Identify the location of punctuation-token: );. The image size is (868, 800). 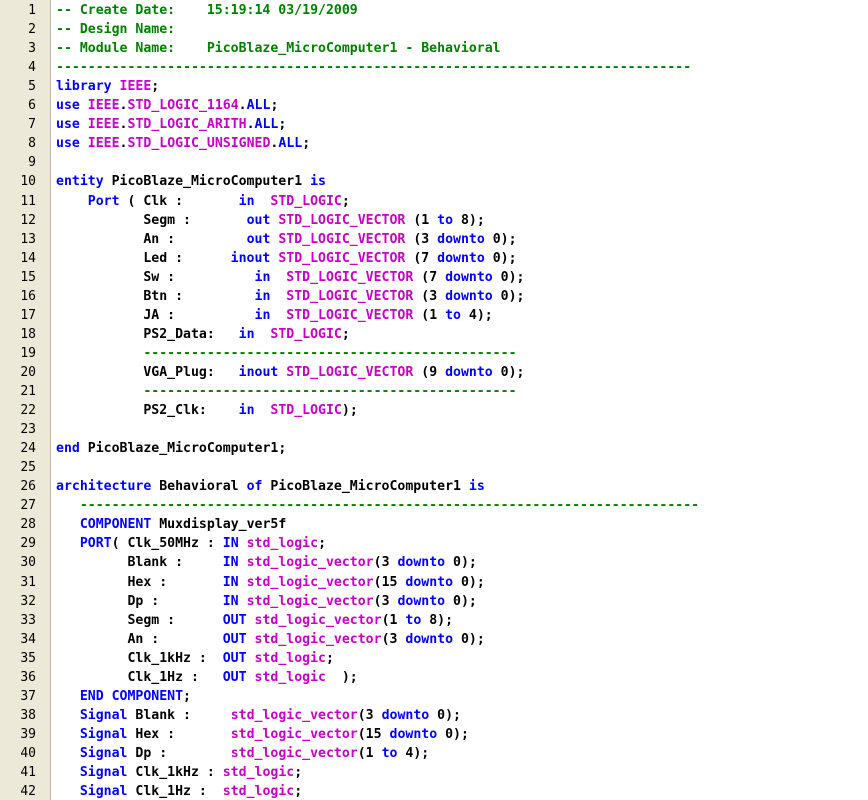
(349, 411).